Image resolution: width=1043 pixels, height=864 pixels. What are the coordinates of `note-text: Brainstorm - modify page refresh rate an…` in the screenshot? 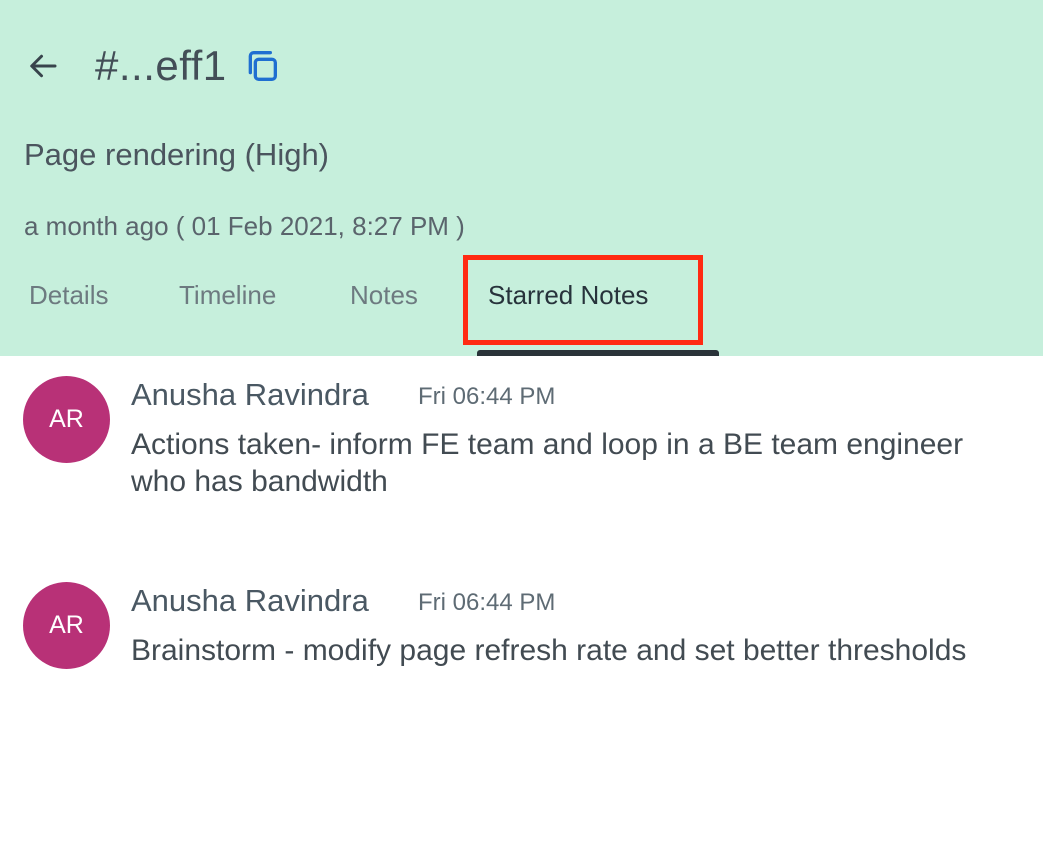 It's located at (549, 650).